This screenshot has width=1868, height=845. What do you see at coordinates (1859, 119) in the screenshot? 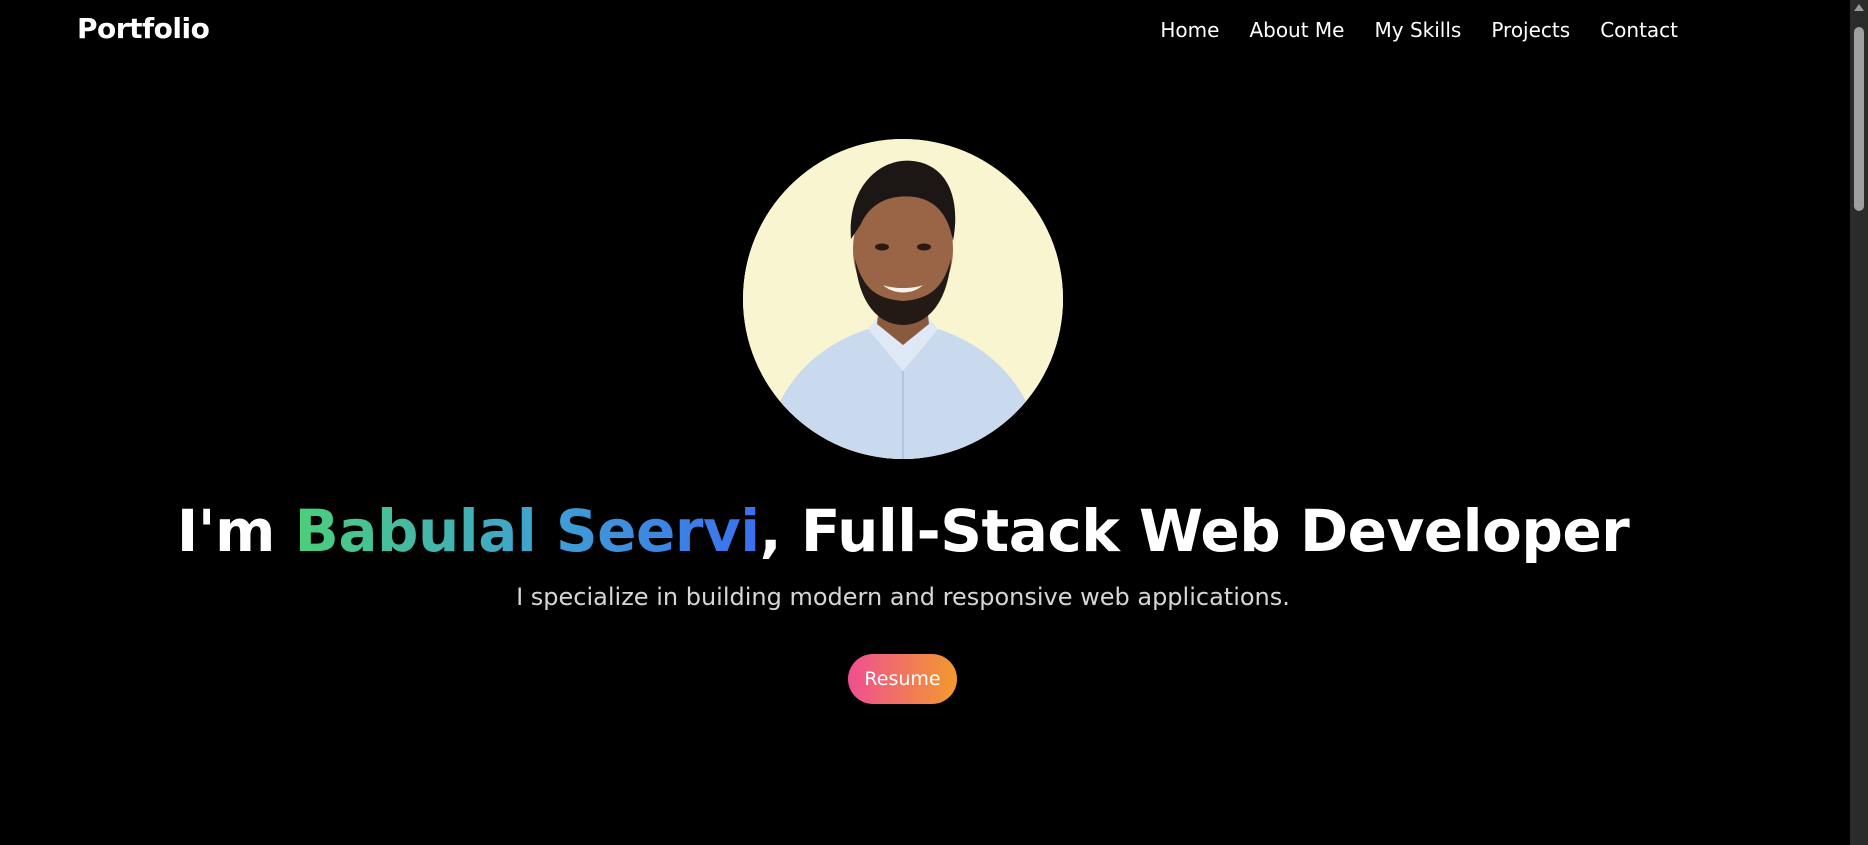
I see `scroll-thumb` at bounding box center [1859, 119].